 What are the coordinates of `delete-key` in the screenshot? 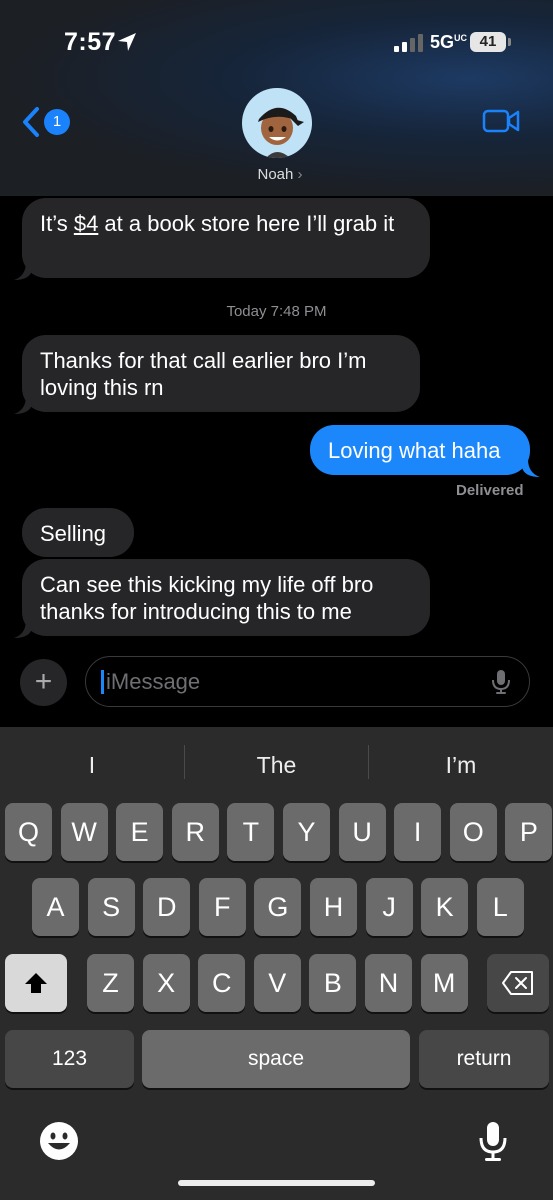 It's located at (518, 983).